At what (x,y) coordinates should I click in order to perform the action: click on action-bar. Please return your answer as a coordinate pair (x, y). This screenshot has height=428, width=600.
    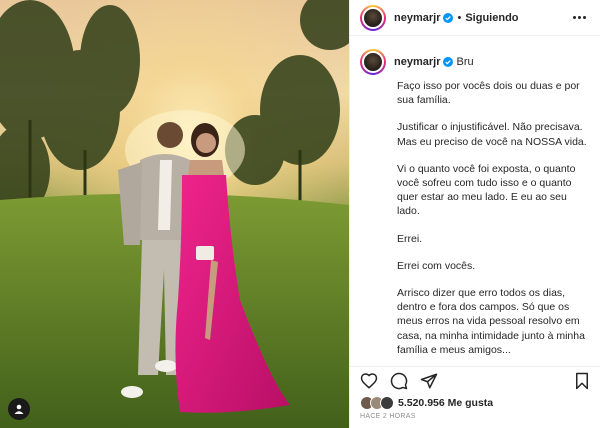
    Looking at the image, I should click on (475, 380).